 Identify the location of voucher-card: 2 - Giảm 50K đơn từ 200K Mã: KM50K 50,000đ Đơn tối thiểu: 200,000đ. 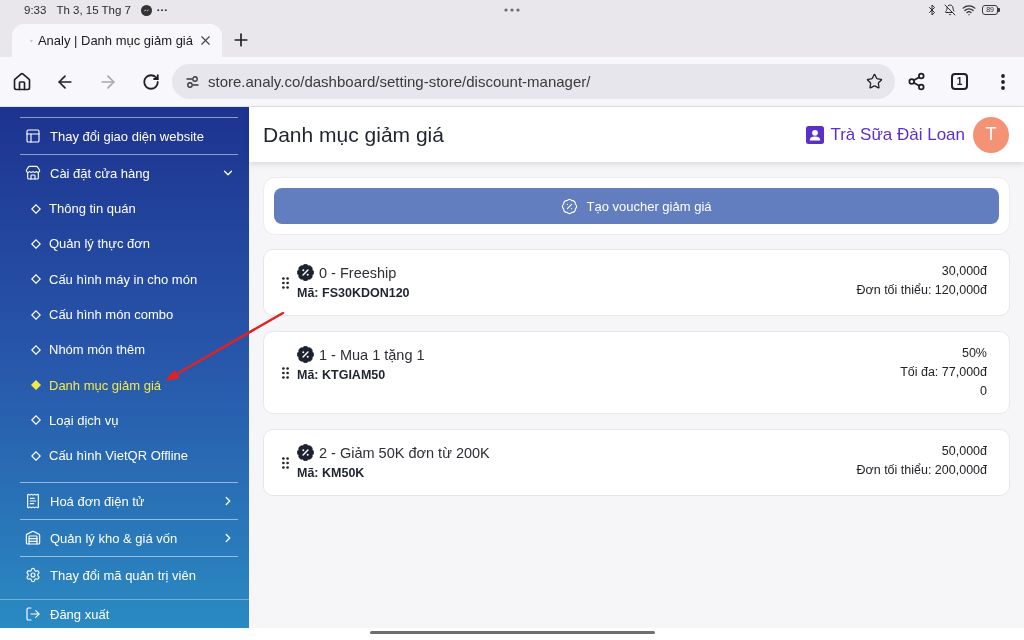
(636, 462).